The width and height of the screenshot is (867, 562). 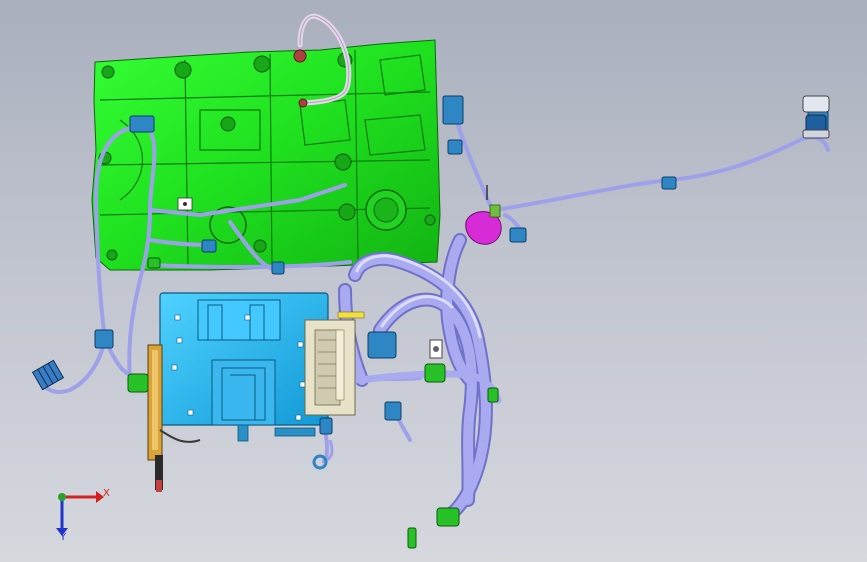 I want to click on y-axis-label: Y, so click(x=63, y=537).